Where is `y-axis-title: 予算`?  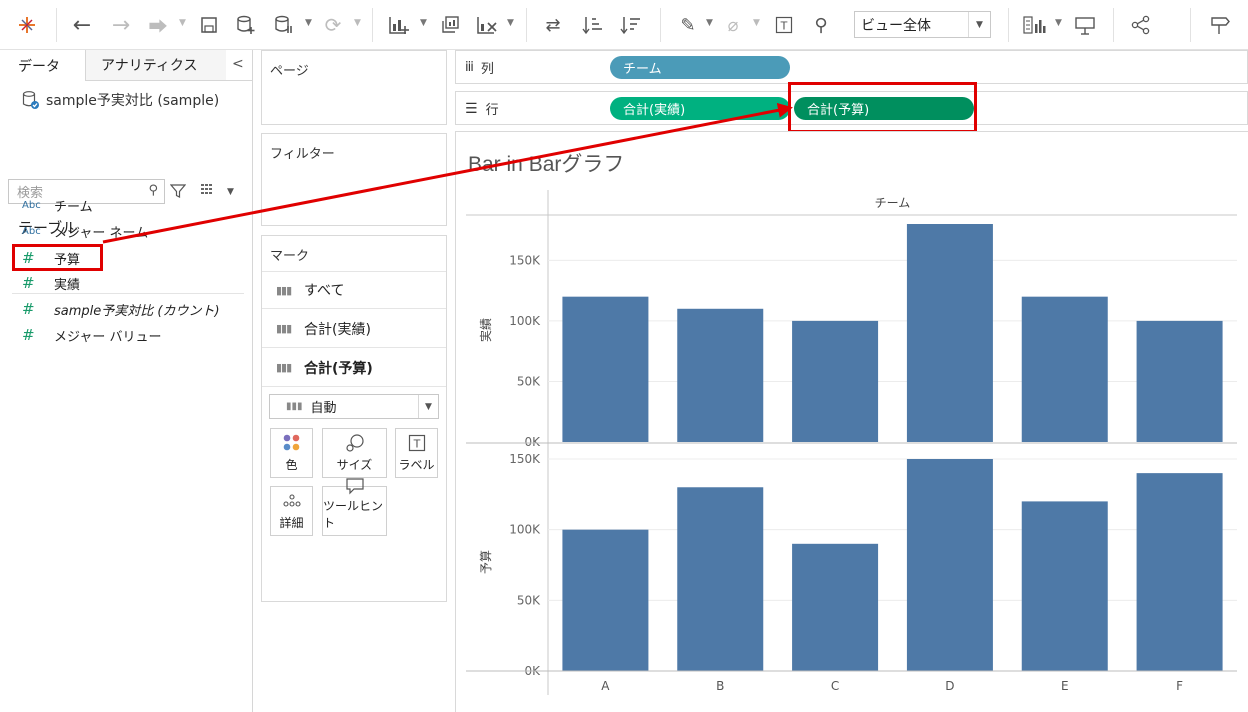 y-axis-title: 予算 is located at coordinates (485, 562).